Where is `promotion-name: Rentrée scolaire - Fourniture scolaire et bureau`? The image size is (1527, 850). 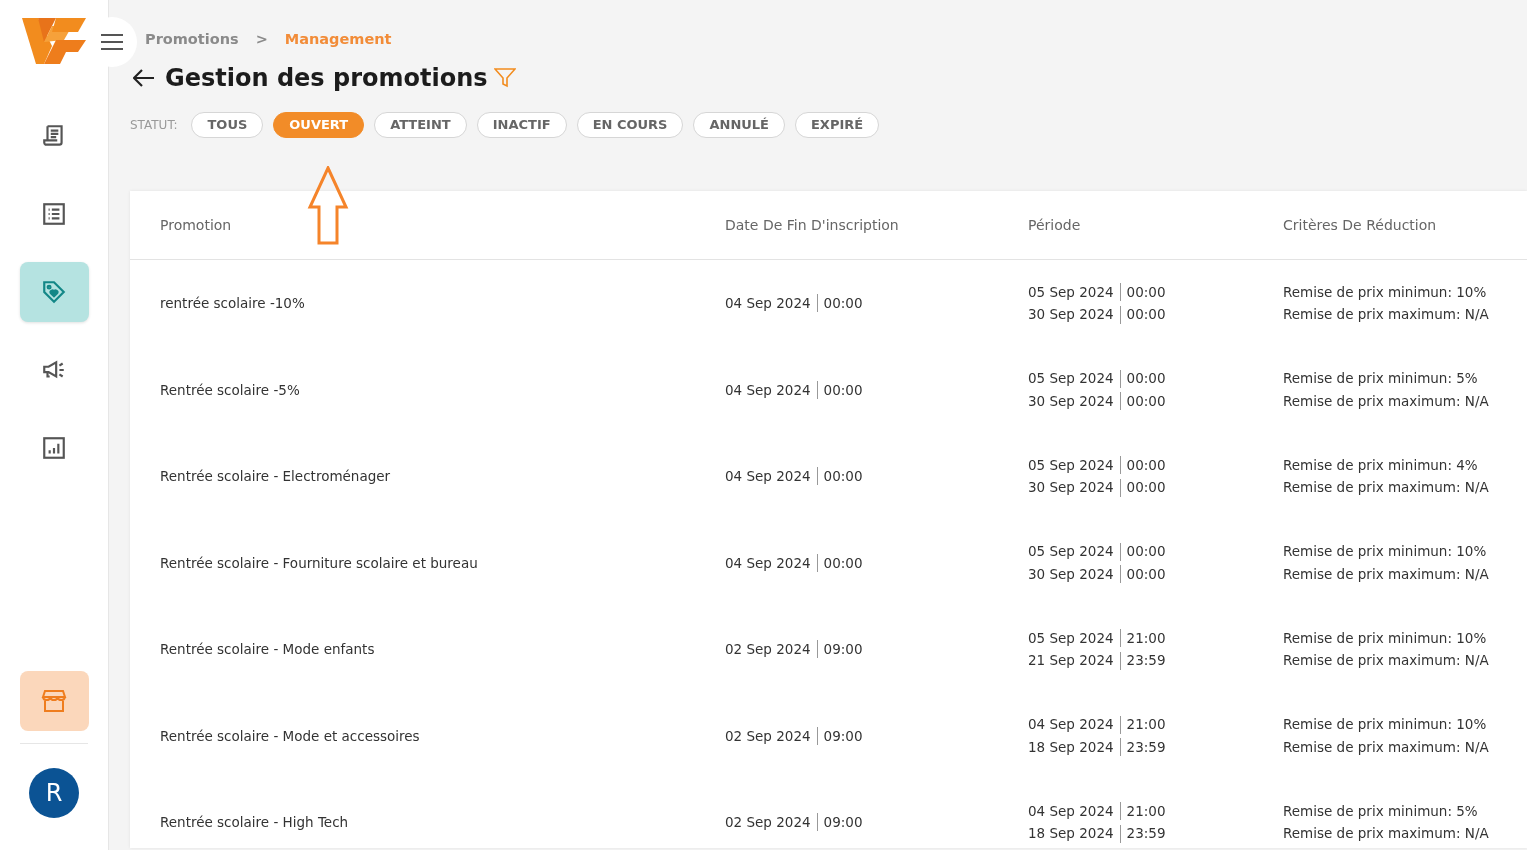
promotion-name: Rentrée scolaire - Fourniture scolaire et bureau is located at coordinates (319, 563).